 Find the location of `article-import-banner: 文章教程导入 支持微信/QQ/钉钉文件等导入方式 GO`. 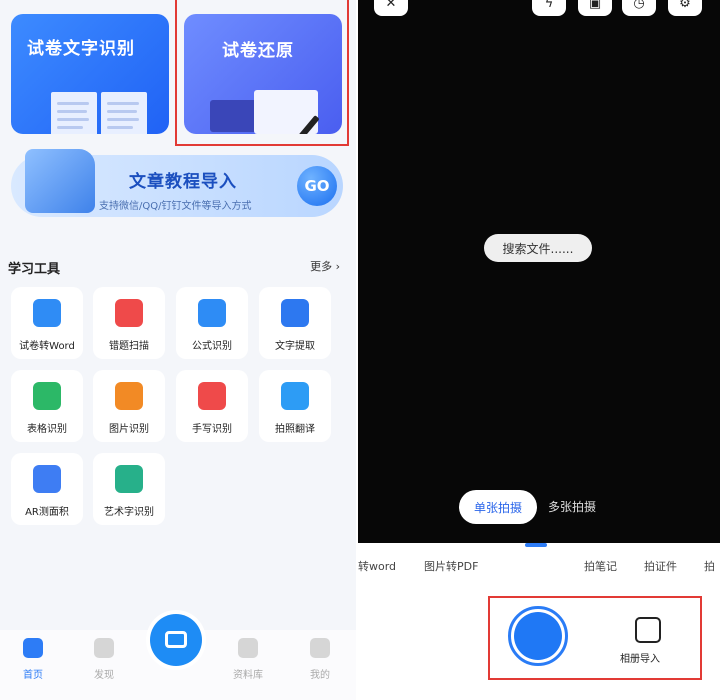

article-import-banner: 文章教程导入 支持微信/QQ/钉钉文件等导入方式 GO is located at coordinates (177, 183).